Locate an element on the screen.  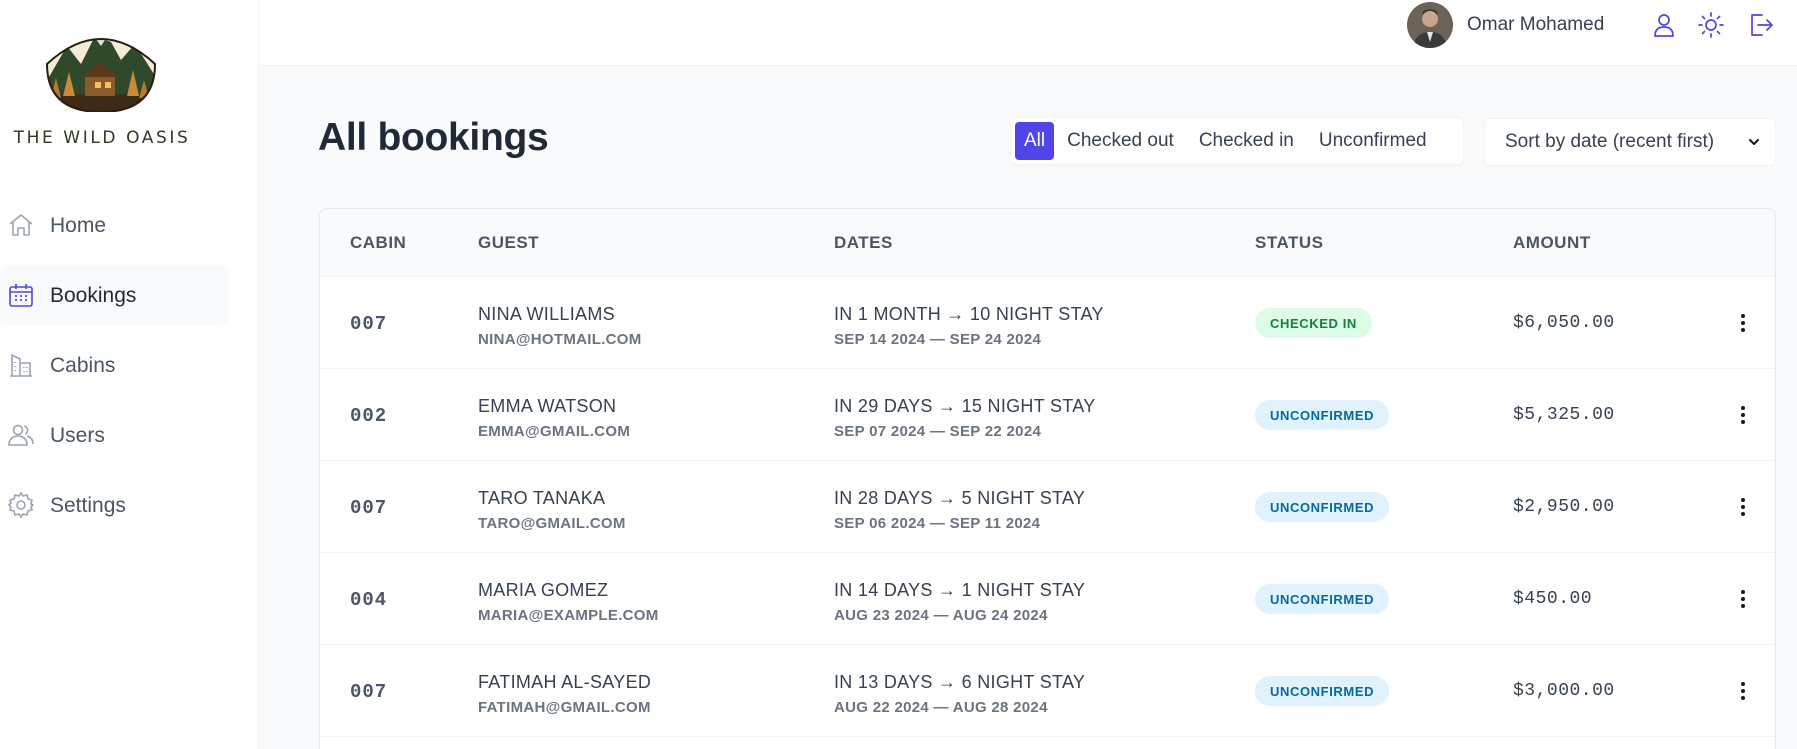
sidebar-item-cabins: Cabins is located at coordinates (114, 365).